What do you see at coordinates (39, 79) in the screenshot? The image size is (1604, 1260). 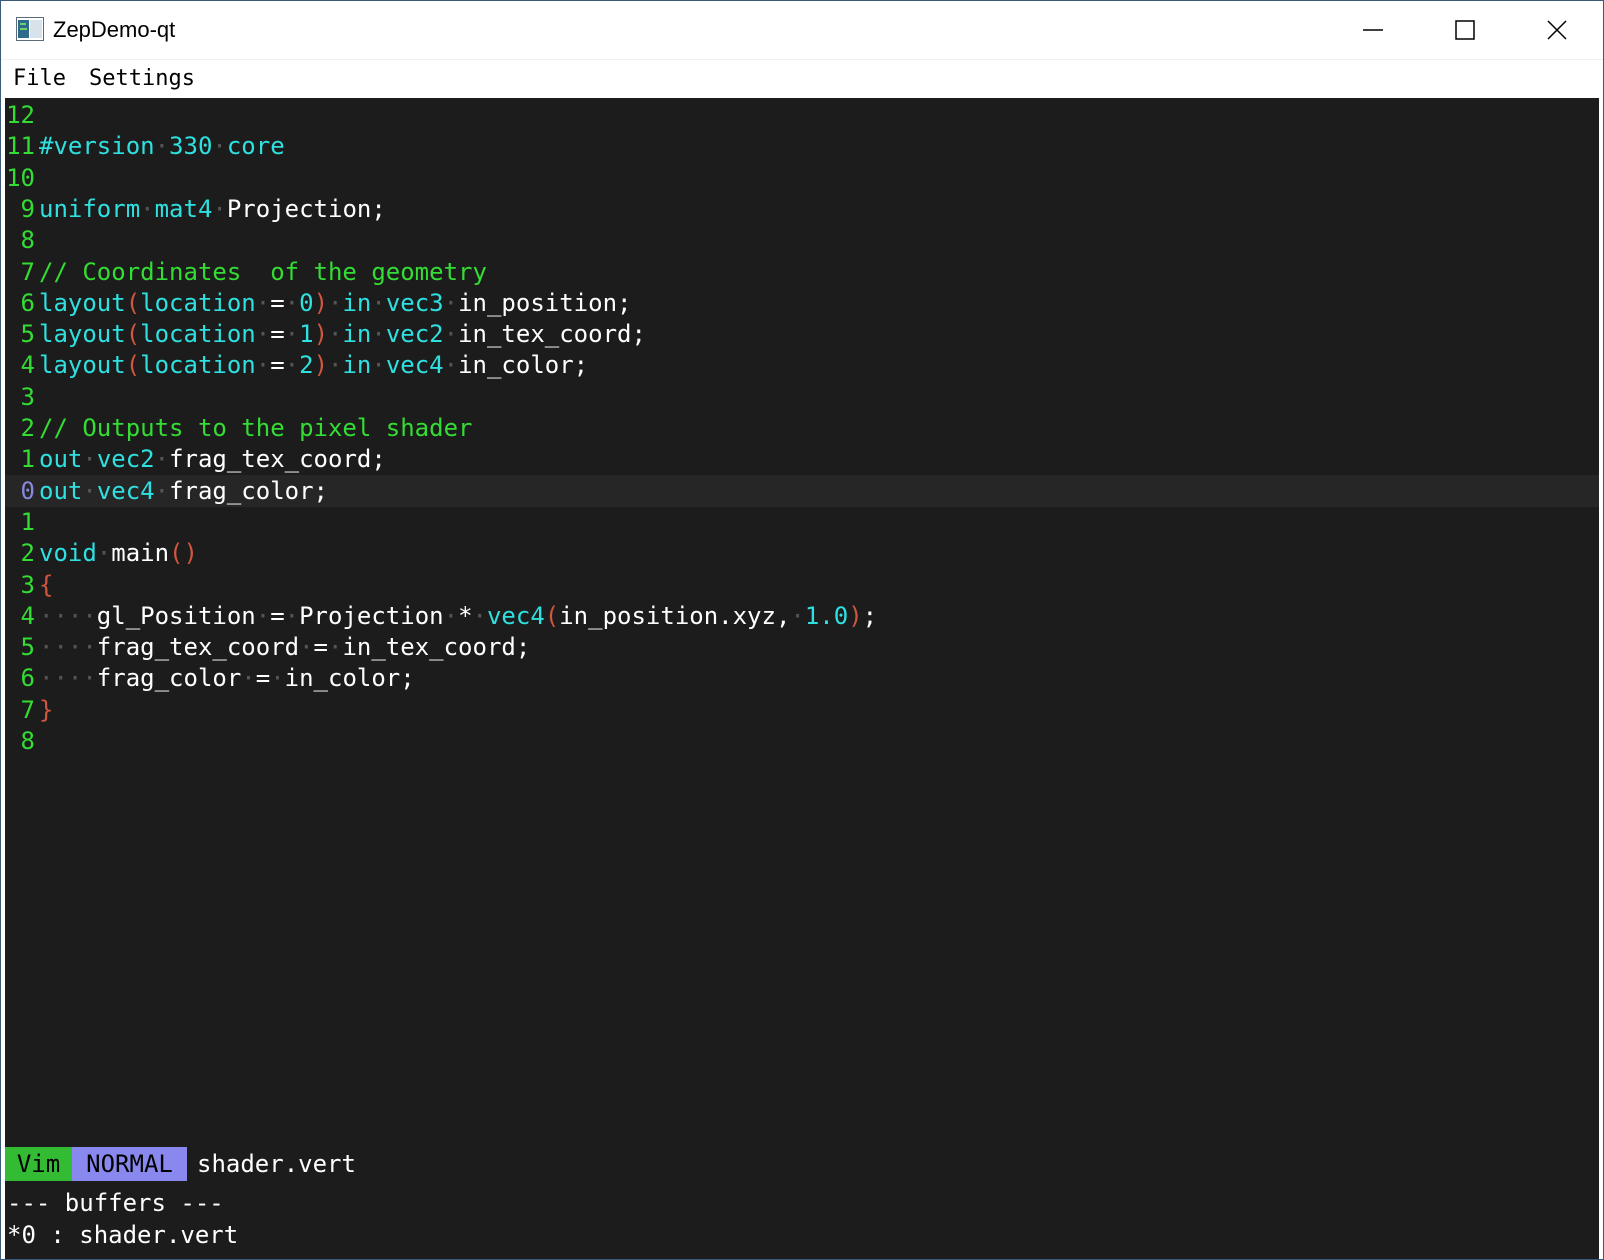 I see `menu-file: File` at bounding box center [39, 79].